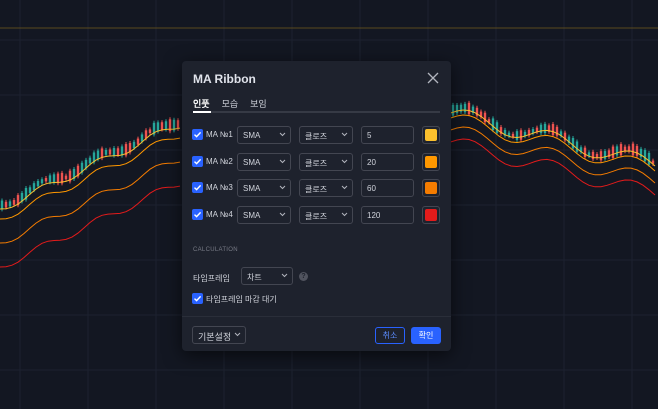 This screenshot has width=658, height=409. I want to click on ma2-color-swatch, so click(431, 162).